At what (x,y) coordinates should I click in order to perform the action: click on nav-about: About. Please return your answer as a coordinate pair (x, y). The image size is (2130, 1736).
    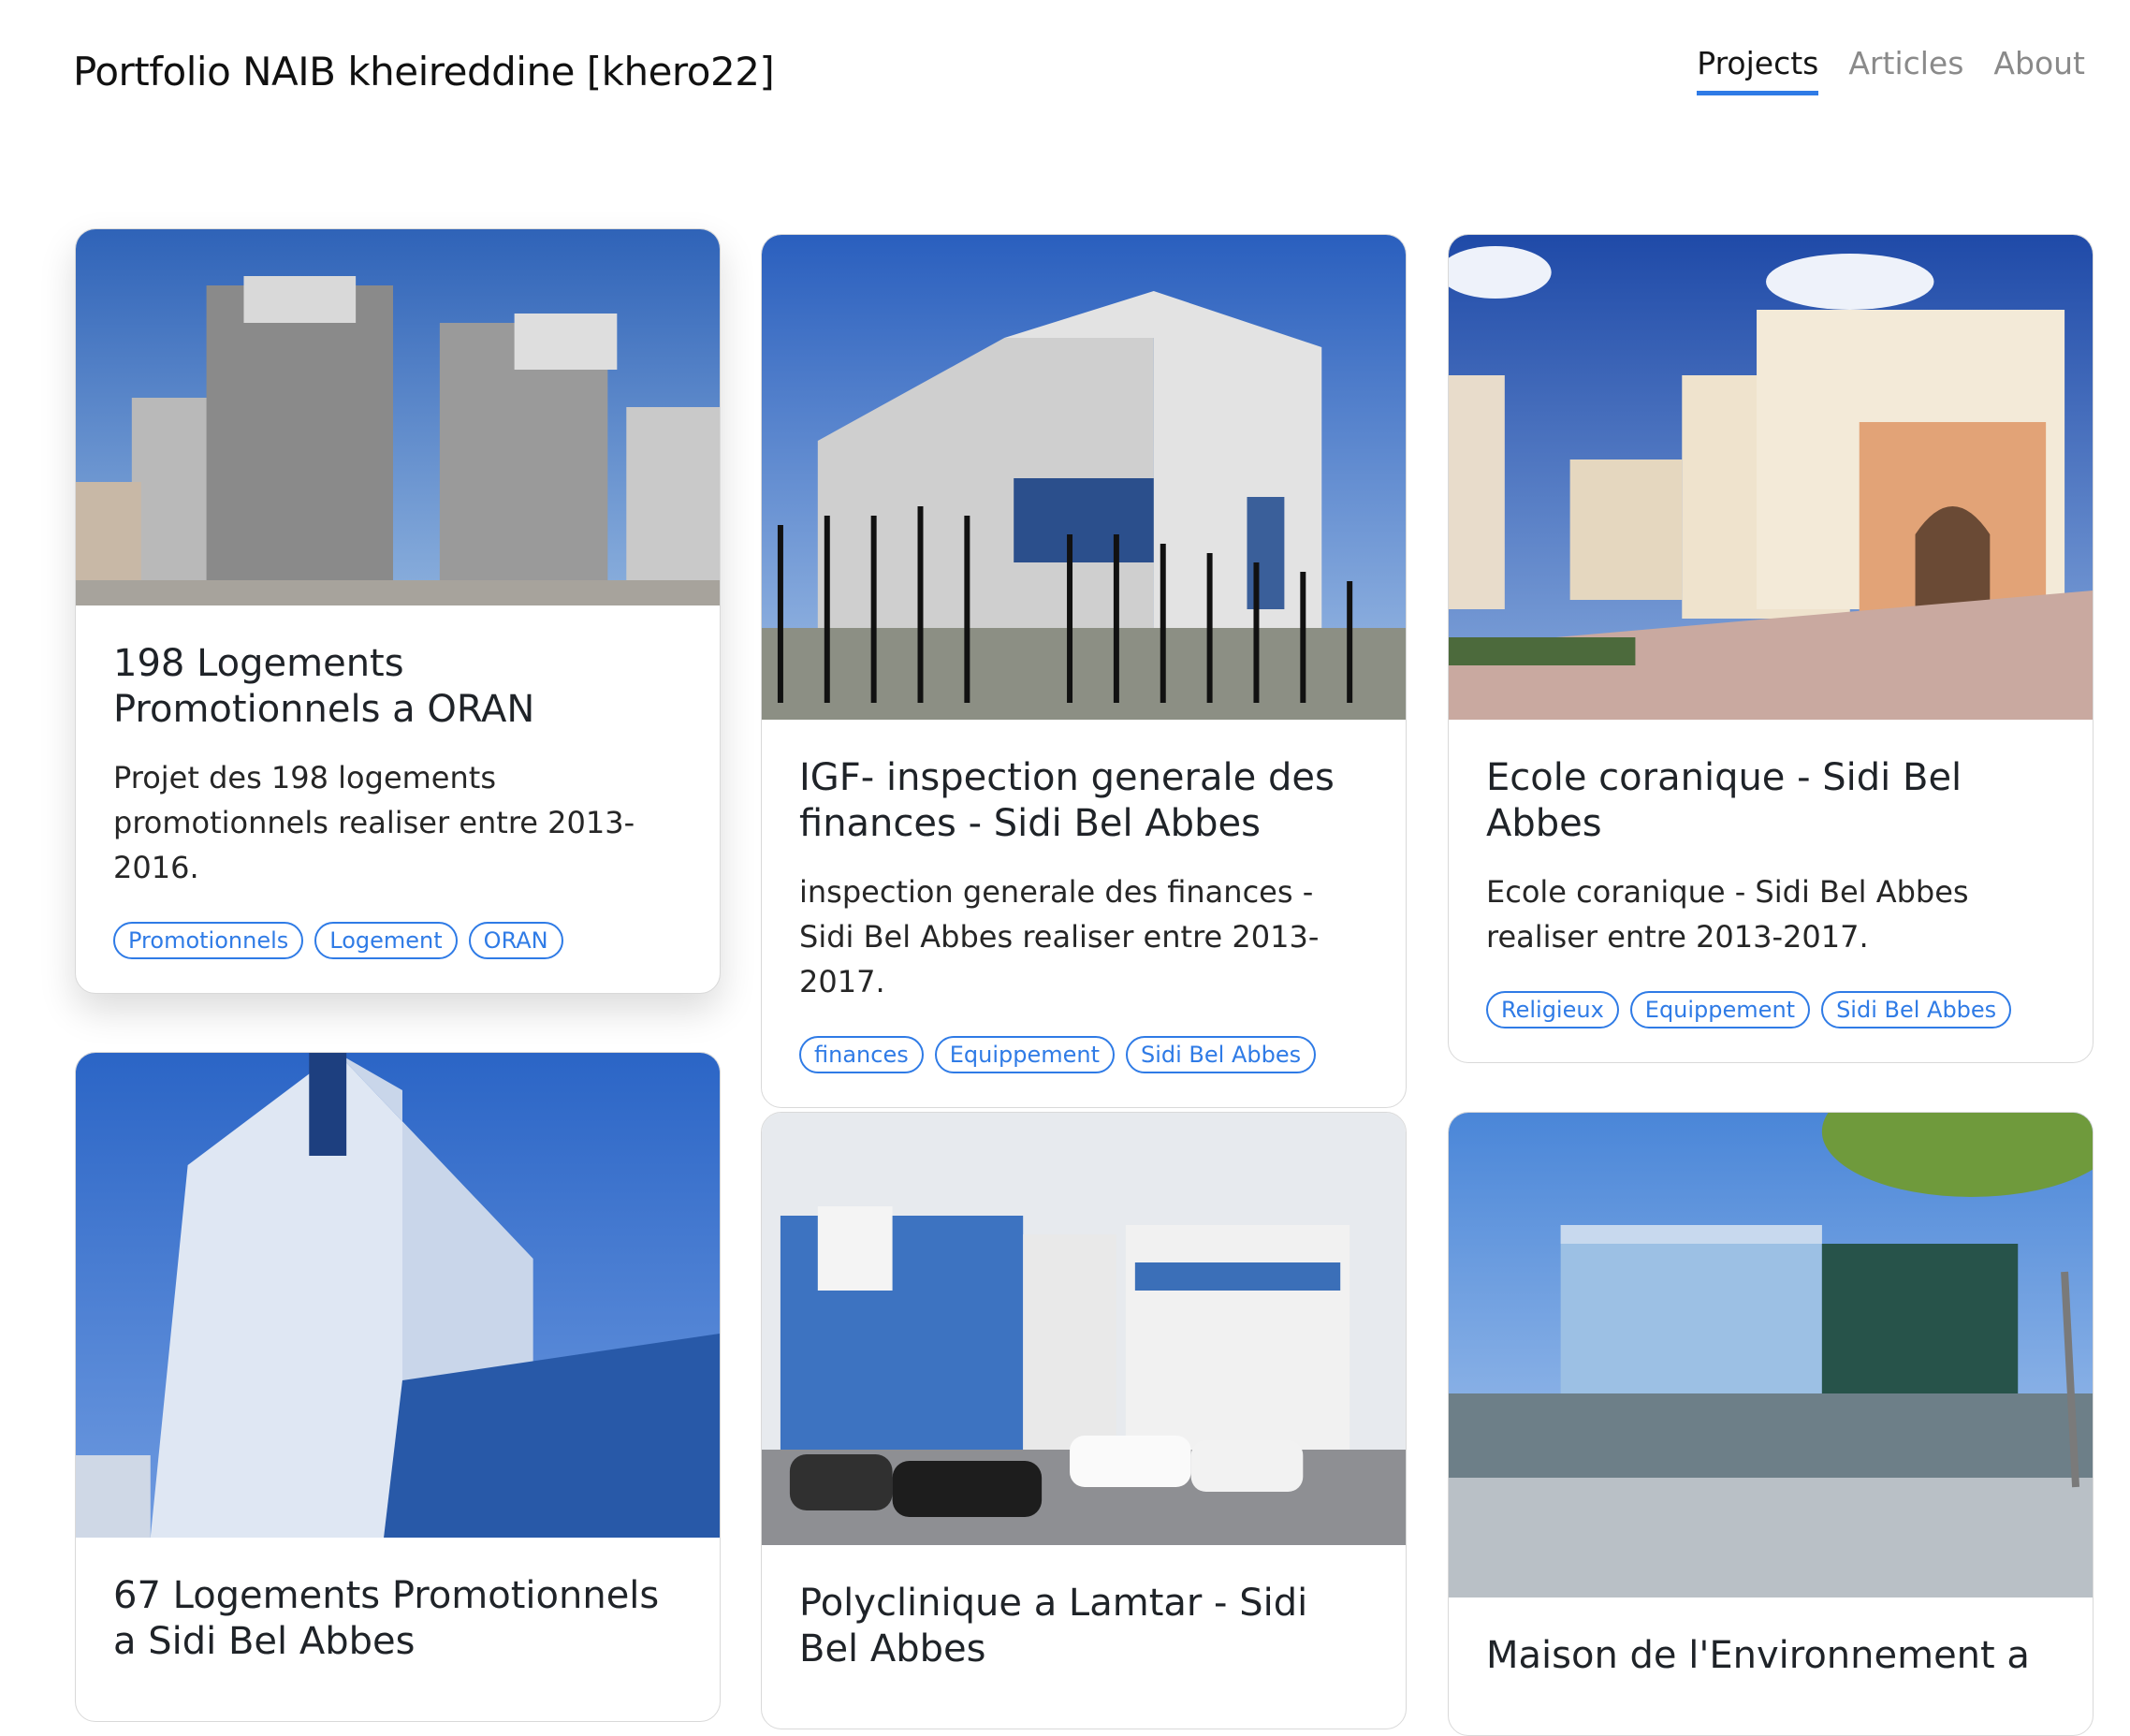
    Looking at the image, I should click on (2039, 70).